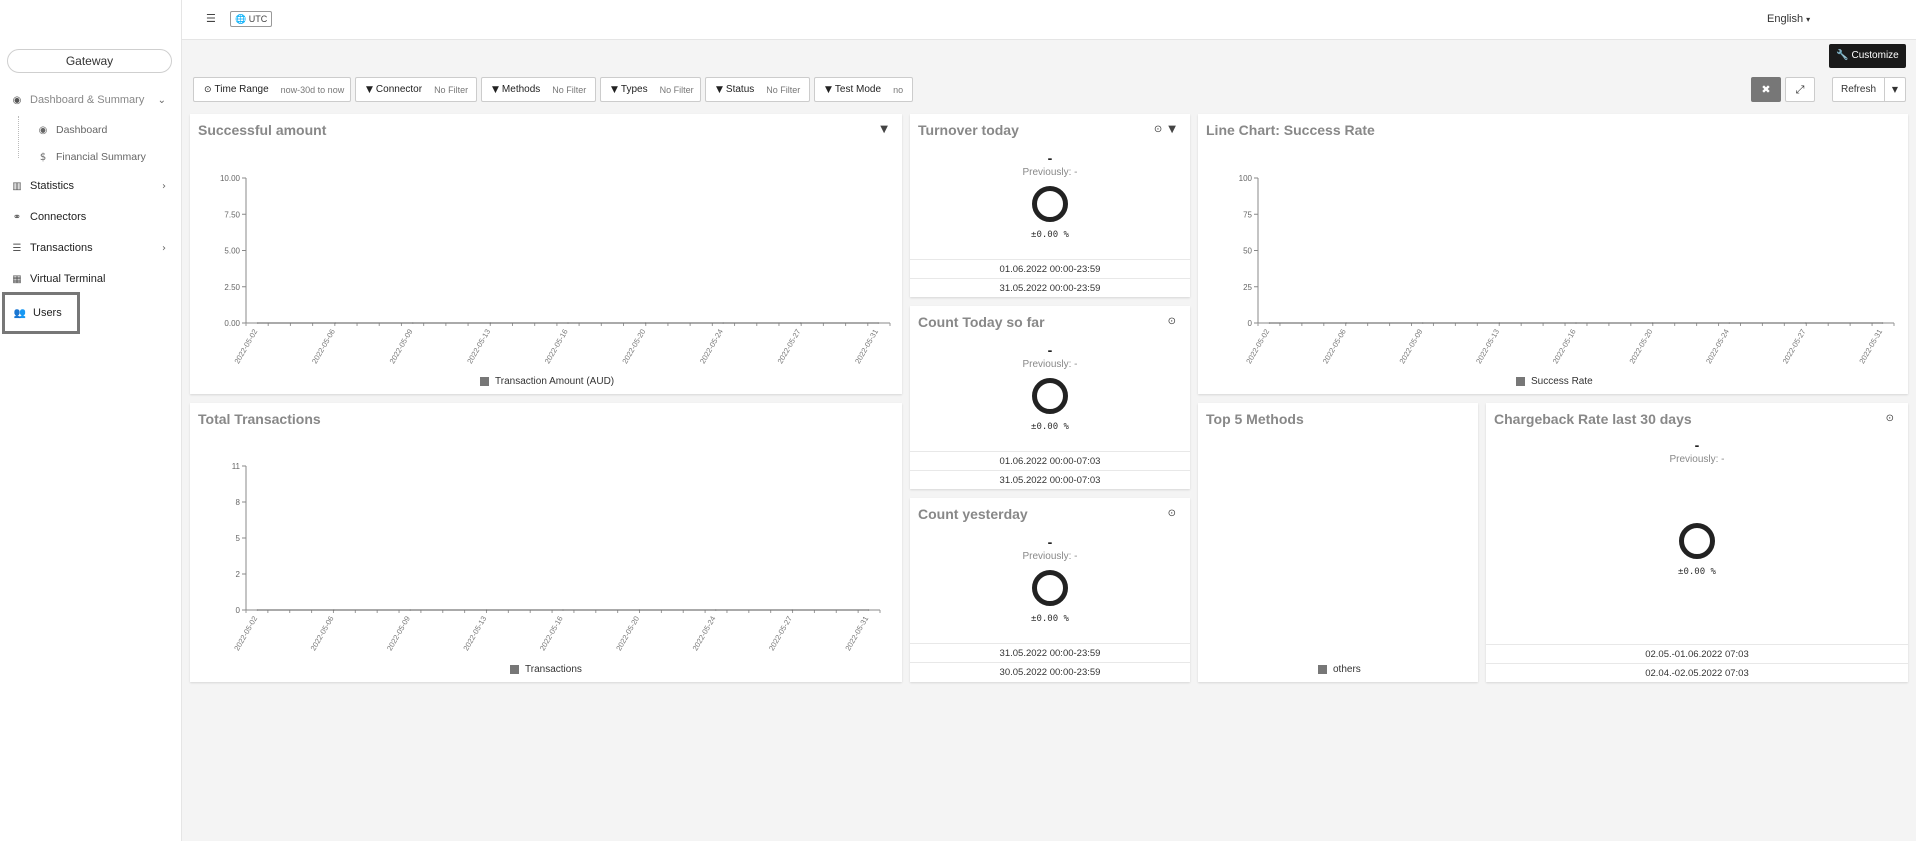  Describe the element at coordinates (1895, 89) in the screenshot. I see `refresh-options-button: ▼` at that location.